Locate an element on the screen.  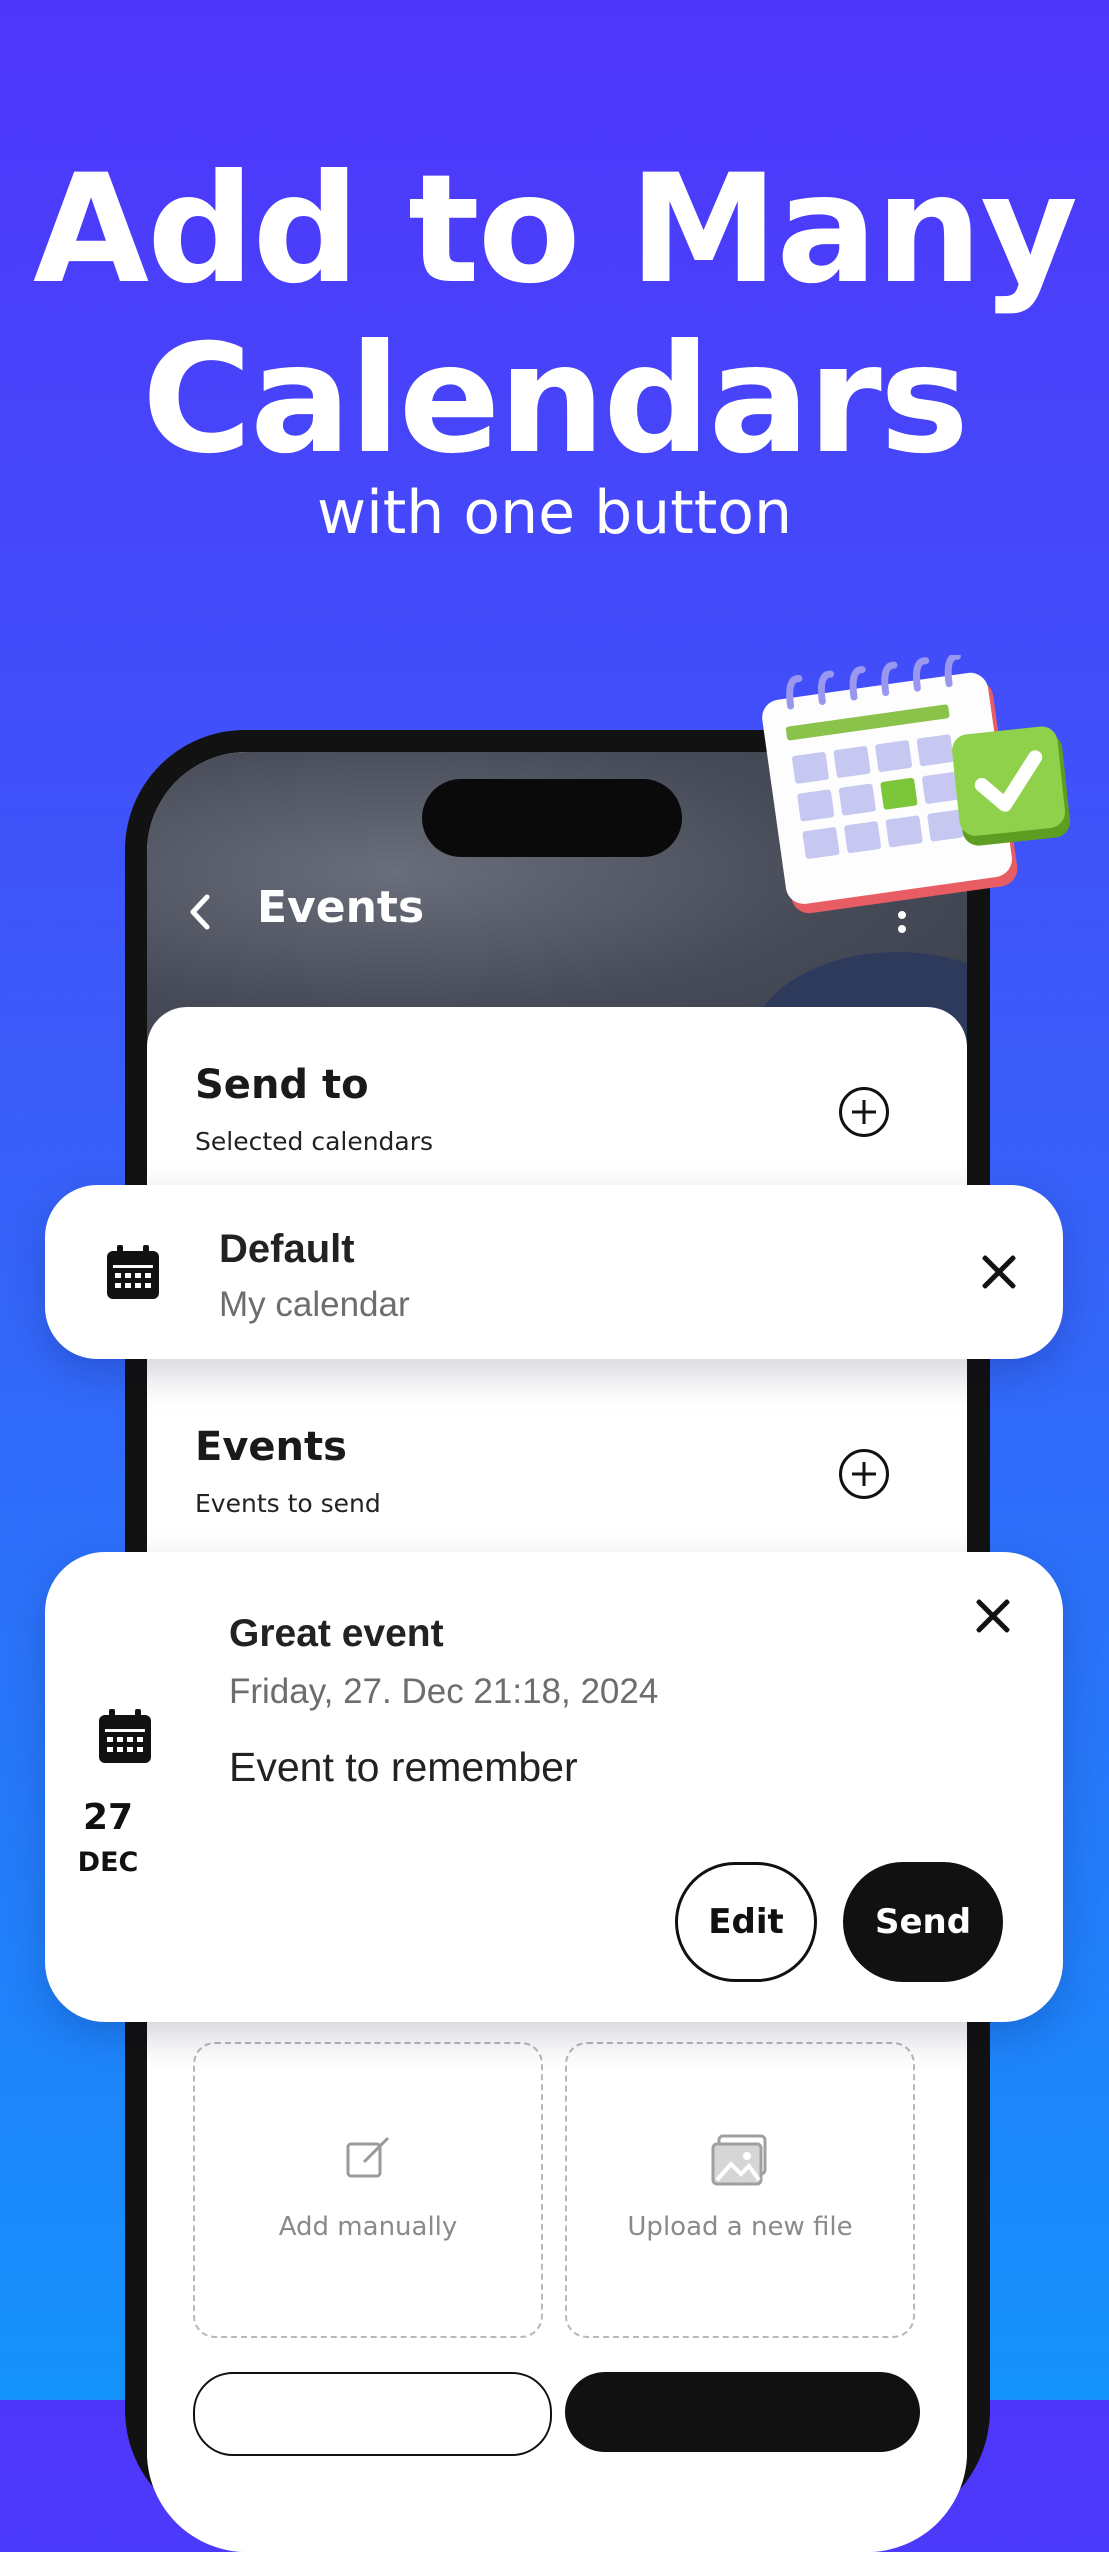
bottom-primary-button is located at coordinates (742, 2412).